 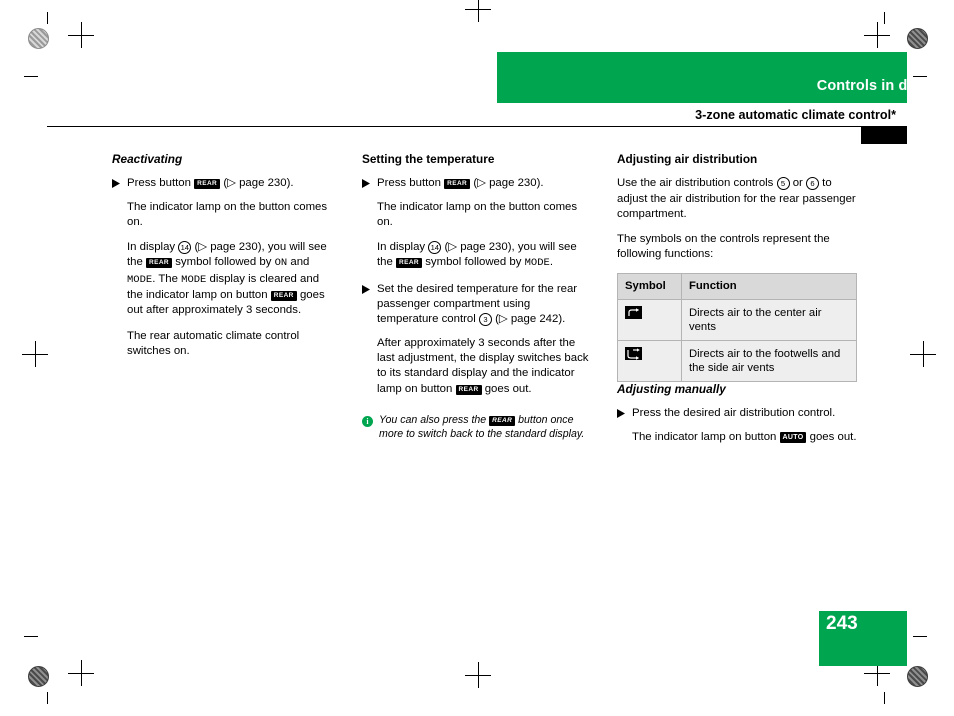 I want to click on crop-cross-top-mid, so click(x=478, y=11).